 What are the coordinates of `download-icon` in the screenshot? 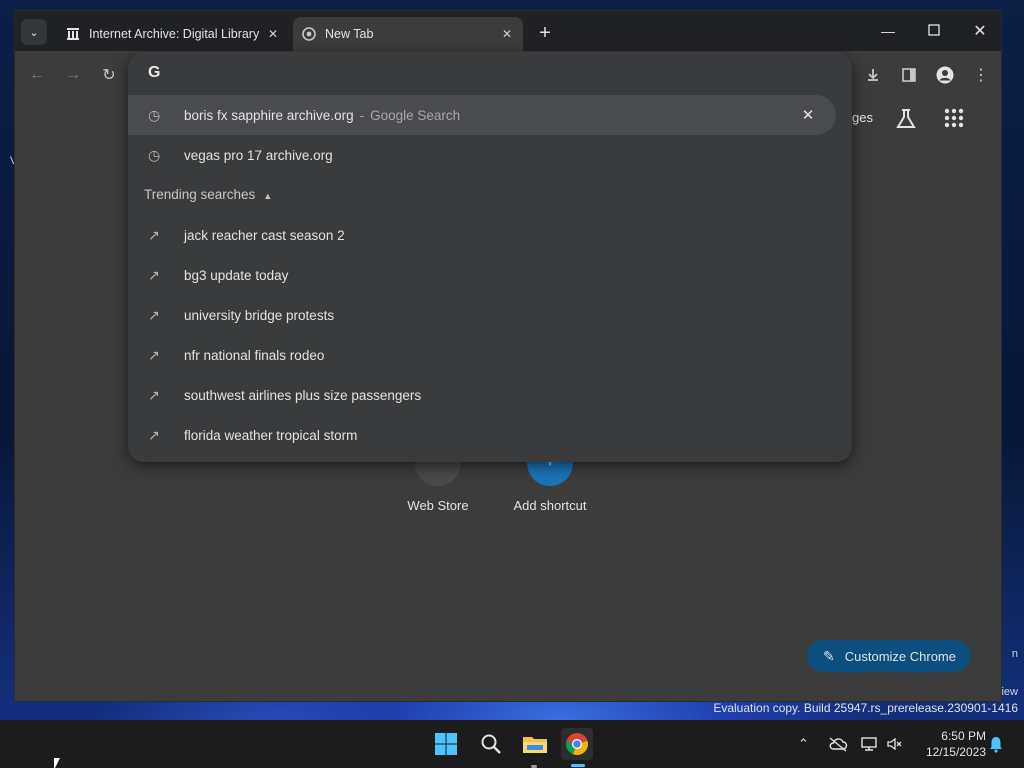 It's located at (873, 75).